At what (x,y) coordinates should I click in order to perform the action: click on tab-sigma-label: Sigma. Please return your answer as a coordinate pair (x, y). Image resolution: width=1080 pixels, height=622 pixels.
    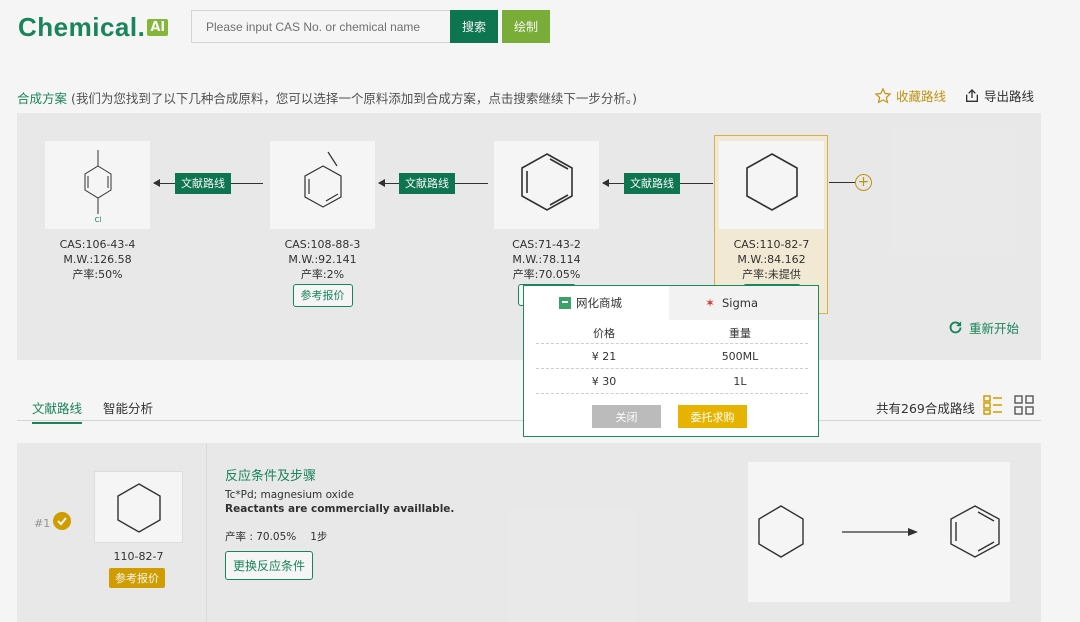
    Looking at the image, I should click on (740, 303).